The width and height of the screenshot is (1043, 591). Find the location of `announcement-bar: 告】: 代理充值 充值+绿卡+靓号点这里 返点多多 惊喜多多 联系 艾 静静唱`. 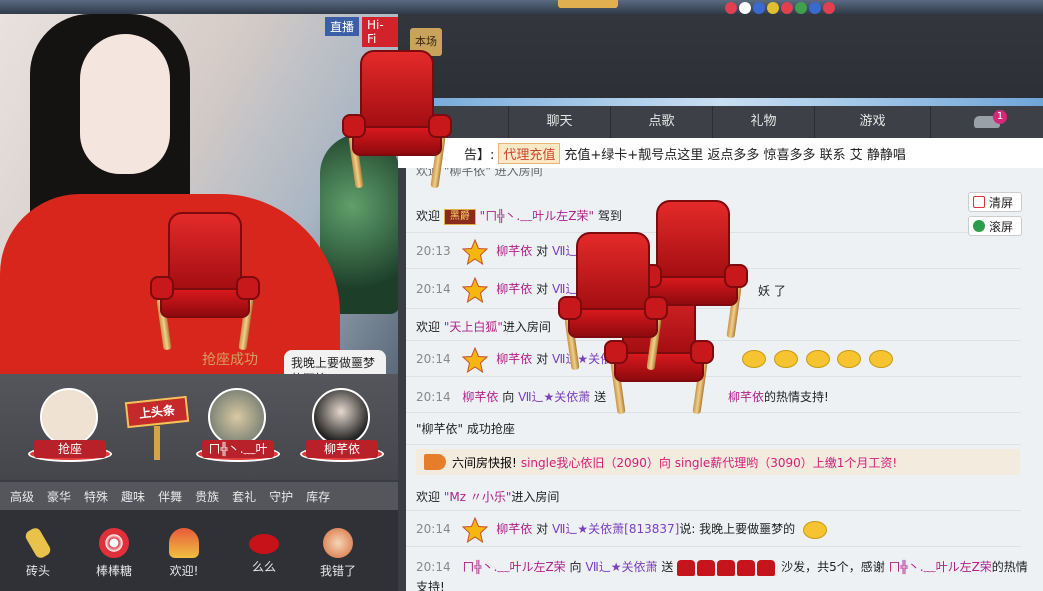

announcement-bar: 告】: 代理充值 充值+绿卡+靓号点这里 返点多多 惊喜多多 联系 艾 静静唱 is located at coordinates (720, 153).